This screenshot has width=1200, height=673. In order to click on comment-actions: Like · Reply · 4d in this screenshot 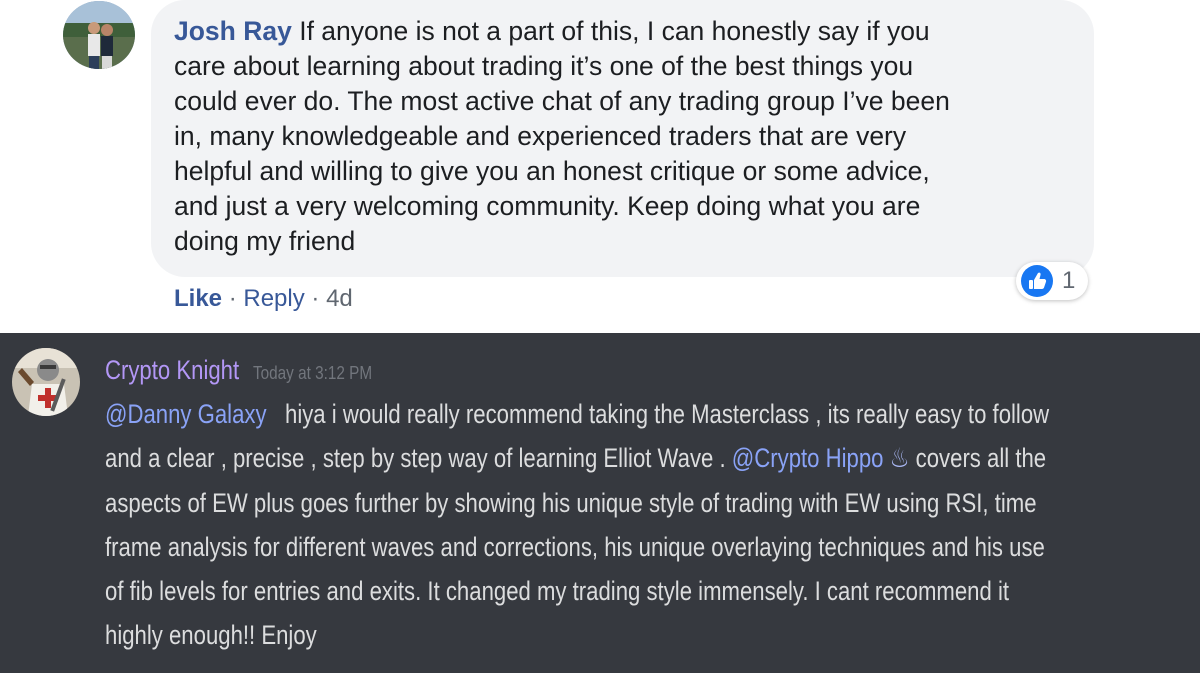, I will do `click(263, 299)`.